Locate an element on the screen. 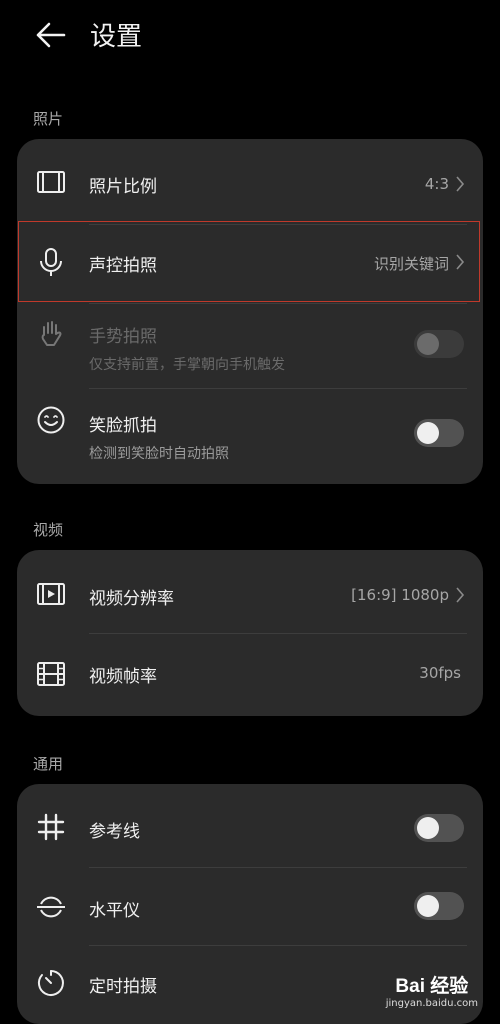 The height and width of the screenshot is (1024, 500). setting-description: 仅支持前置，手掌朝向手机触发 is located at coordinates (187, 365).